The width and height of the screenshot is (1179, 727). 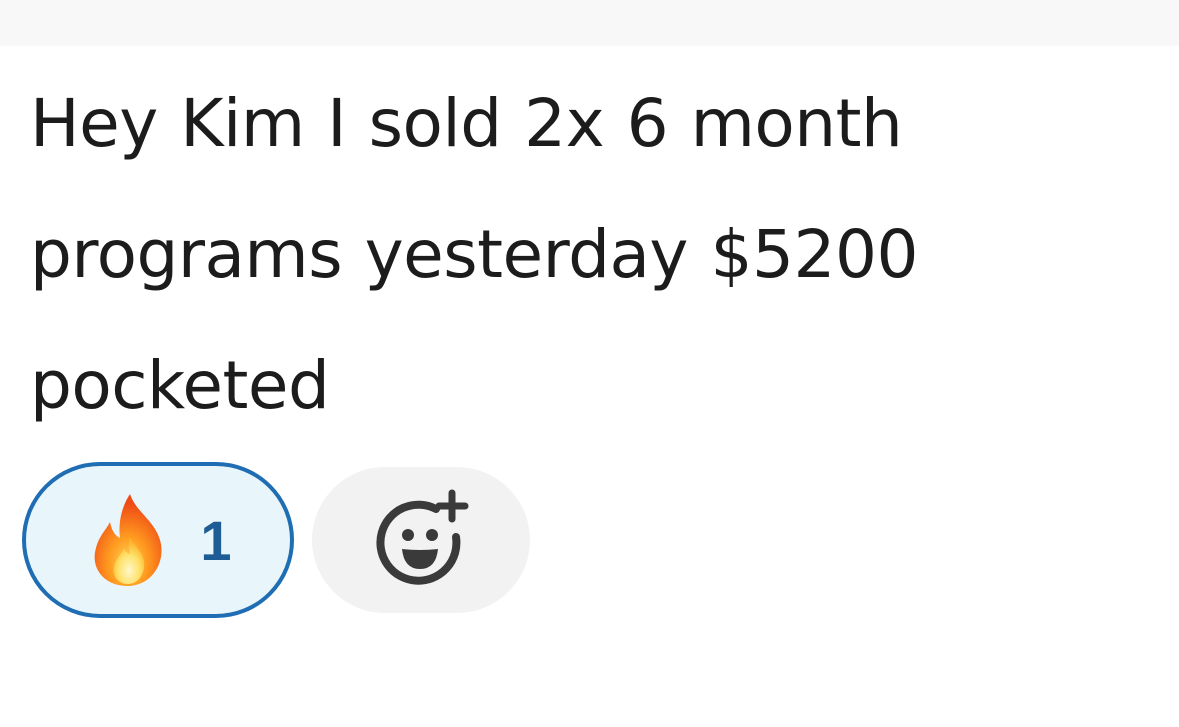 What do you see at coordinates (422, 537) in the screenshot?
I see `add-emoji-icon` at bounding box center [422, 537].